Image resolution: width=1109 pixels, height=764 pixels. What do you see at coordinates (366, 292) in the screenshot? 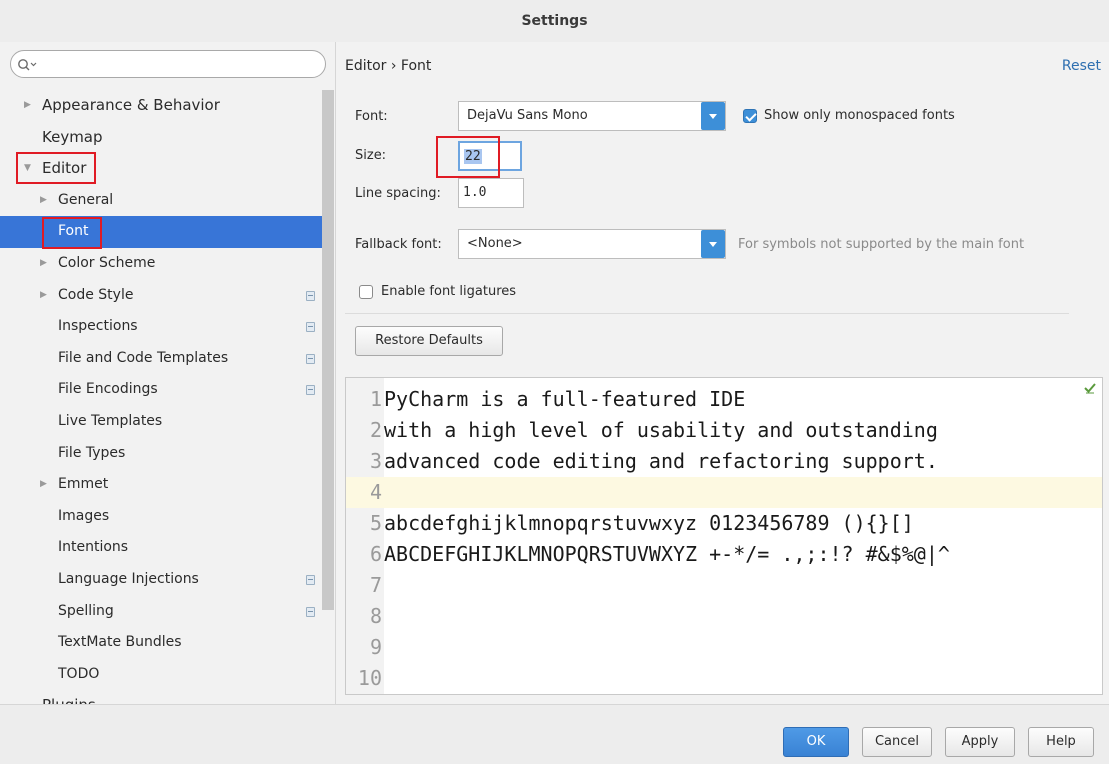
I see `ligatures-checkbox` at bounding box center [366, 292].